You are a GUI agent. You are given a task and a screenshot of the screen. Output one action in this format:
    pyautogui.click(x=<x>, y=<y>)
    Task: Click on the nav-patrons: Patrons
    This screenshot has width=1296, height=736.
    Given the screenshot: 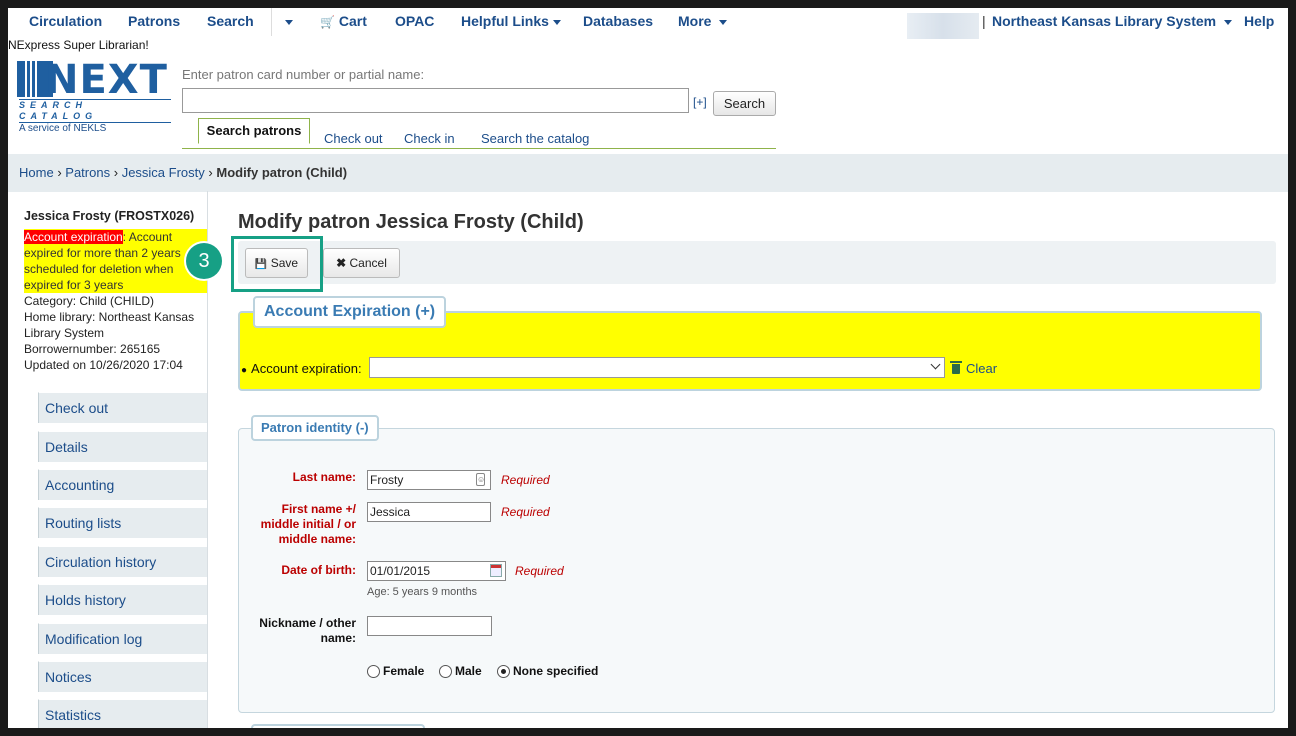 What is the action you would take?
    pyautogui.click(x=154, y=21)
    